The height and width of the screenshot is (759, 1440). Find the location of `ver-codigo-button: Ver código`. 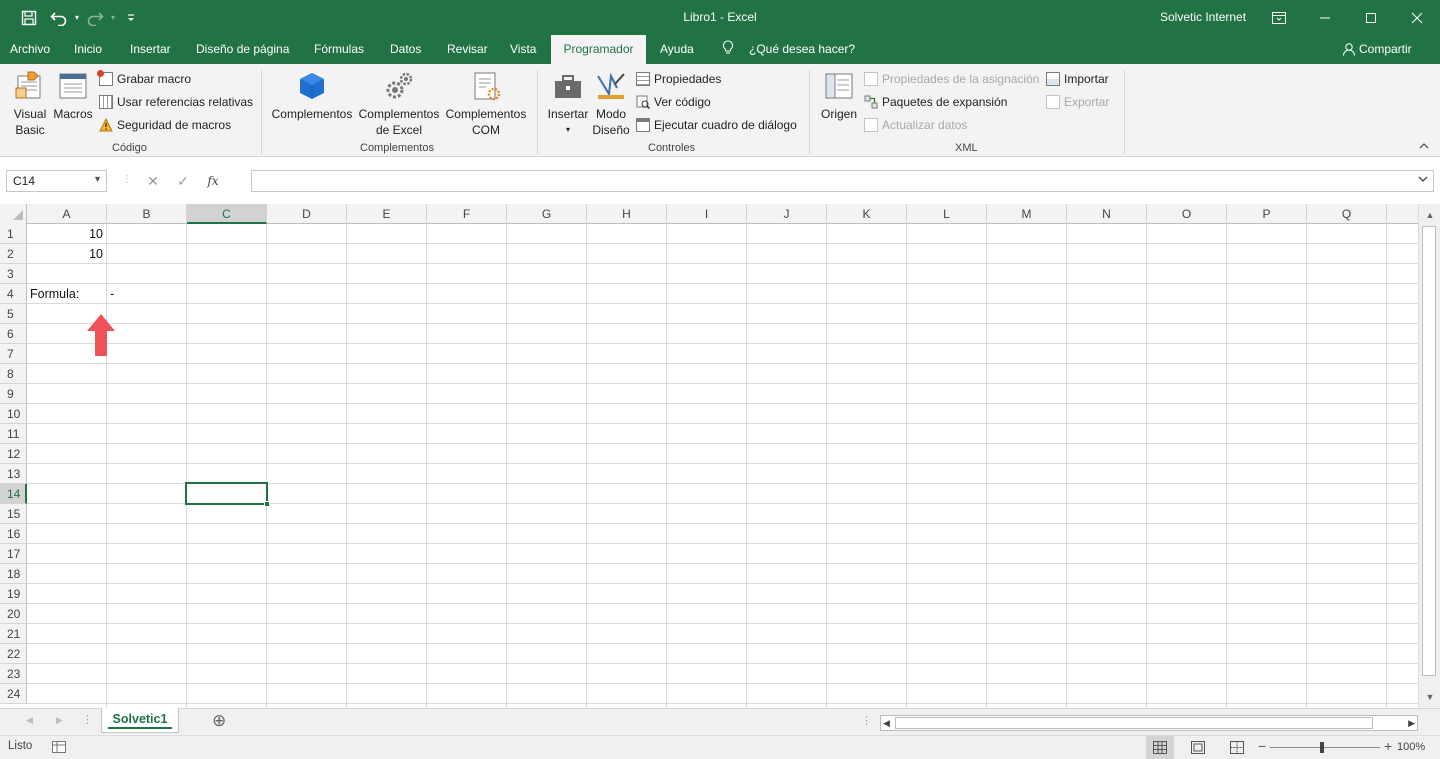

ver-codigo-button: Ver código is located at coordinates (673, 102).